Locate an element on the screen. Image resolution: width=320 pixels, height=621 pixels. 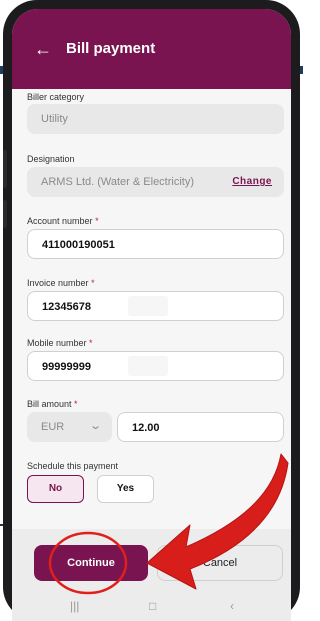
pointer-arrow is located at coordinates (217, 521).